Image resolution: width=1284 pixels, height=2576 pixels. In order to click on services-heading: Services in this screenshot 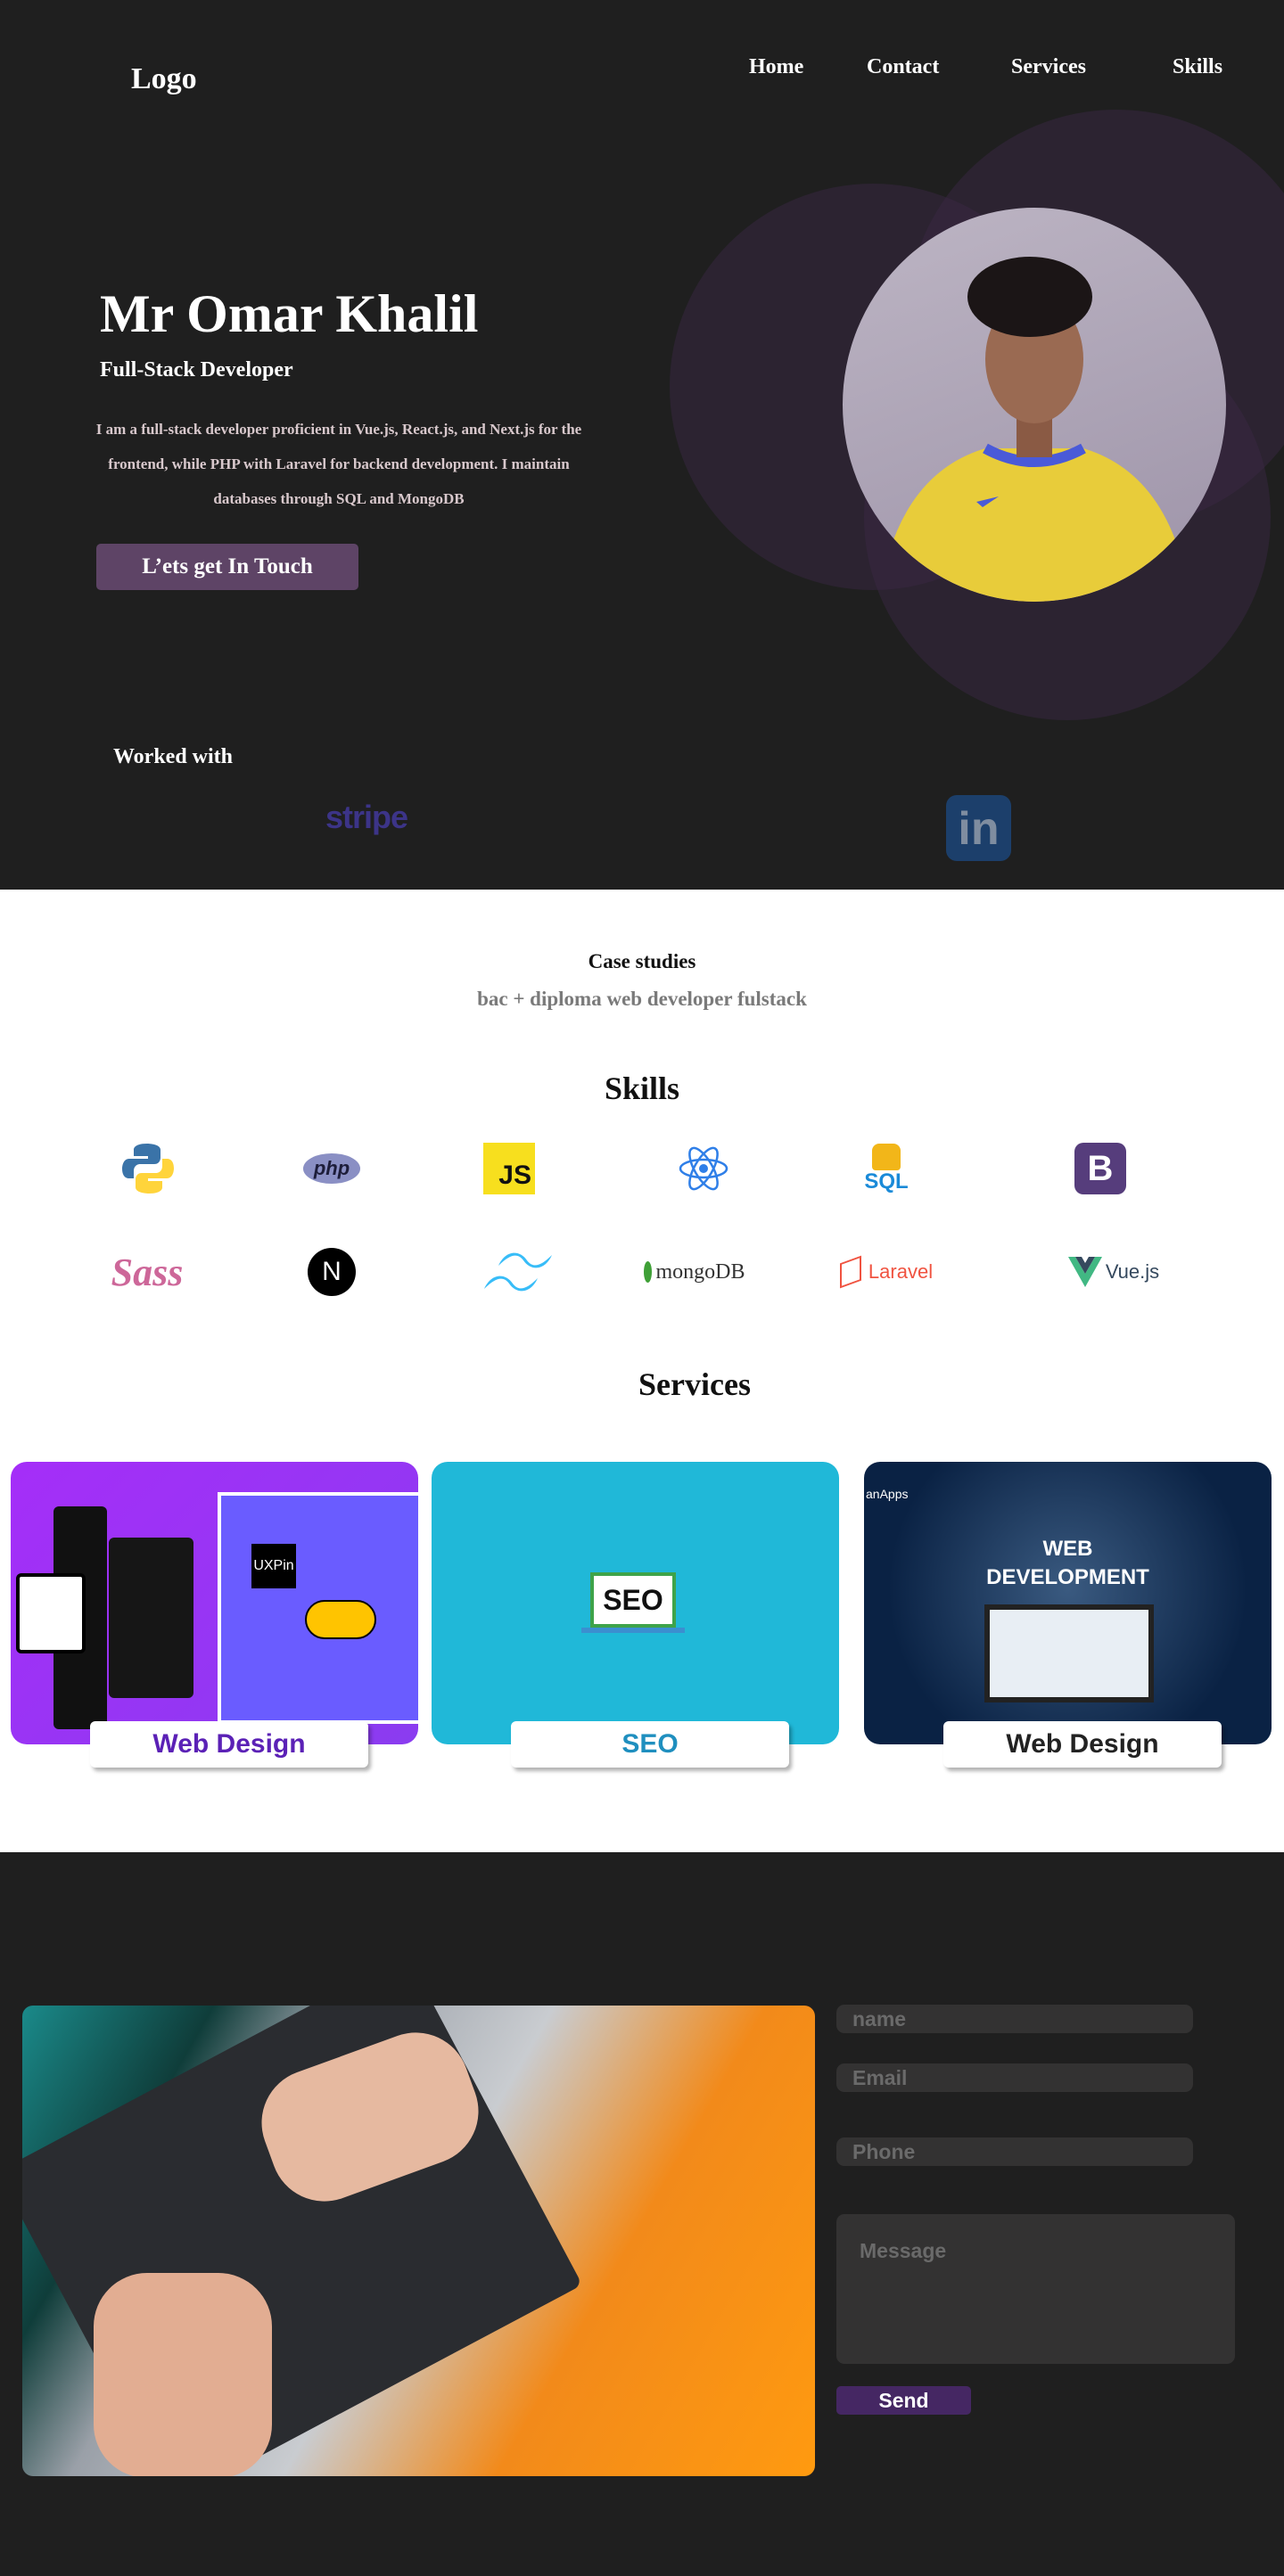, I will do `click(694, 1384)`.